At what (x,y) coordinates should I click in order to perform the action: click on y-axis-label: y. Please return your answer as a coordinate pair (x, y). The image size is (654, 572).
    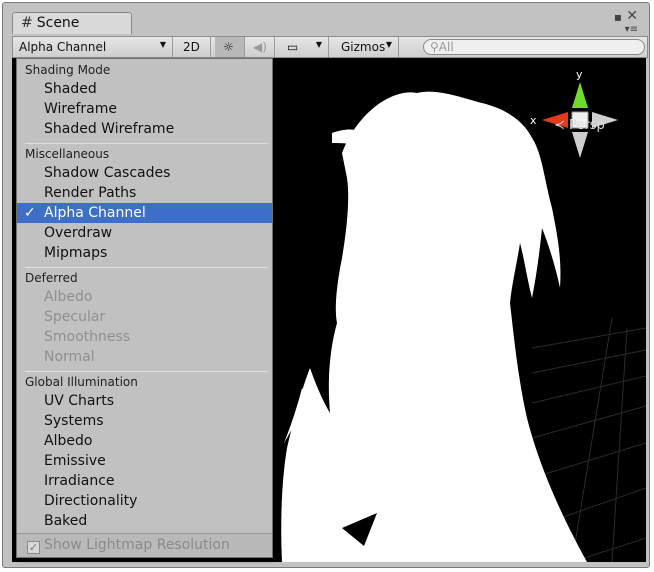
    Looking at the image, I should click on (579, 74).